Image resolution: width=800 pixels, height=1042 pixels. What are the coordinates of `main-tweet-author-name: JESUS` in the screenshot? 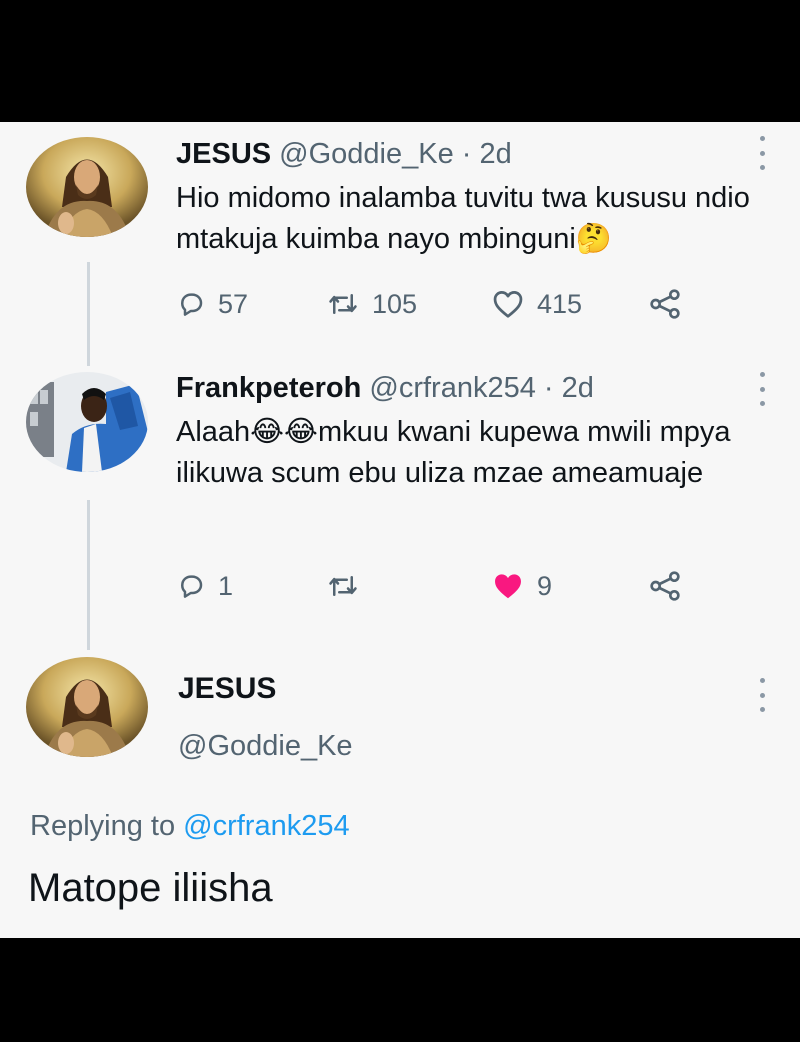 It's located at (227, 689).